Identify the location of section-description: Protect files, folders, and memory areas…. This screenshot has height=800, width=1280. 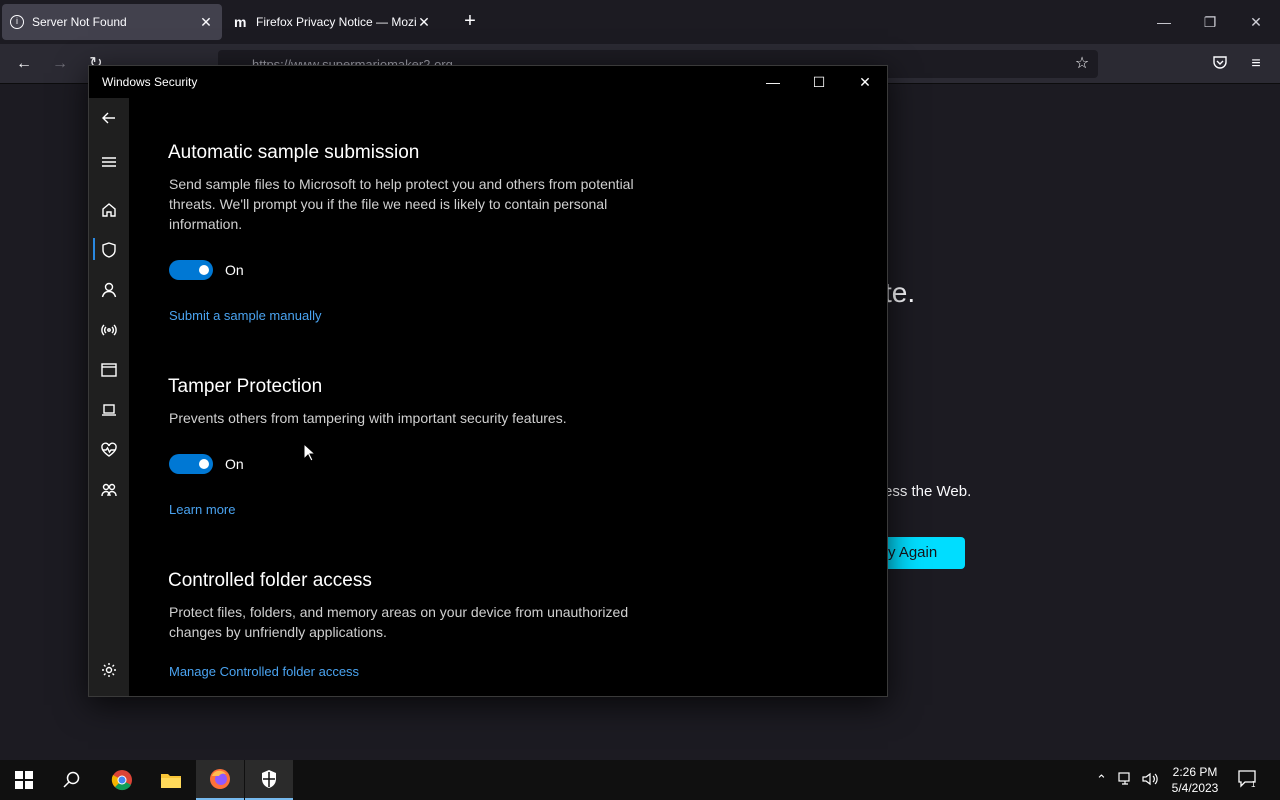
(399, 622).